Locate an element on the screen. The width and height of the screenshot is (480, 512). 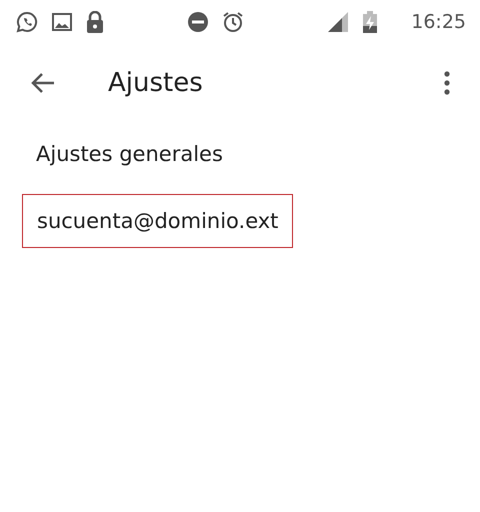
lock-icon is located at coordinates (95, 22).